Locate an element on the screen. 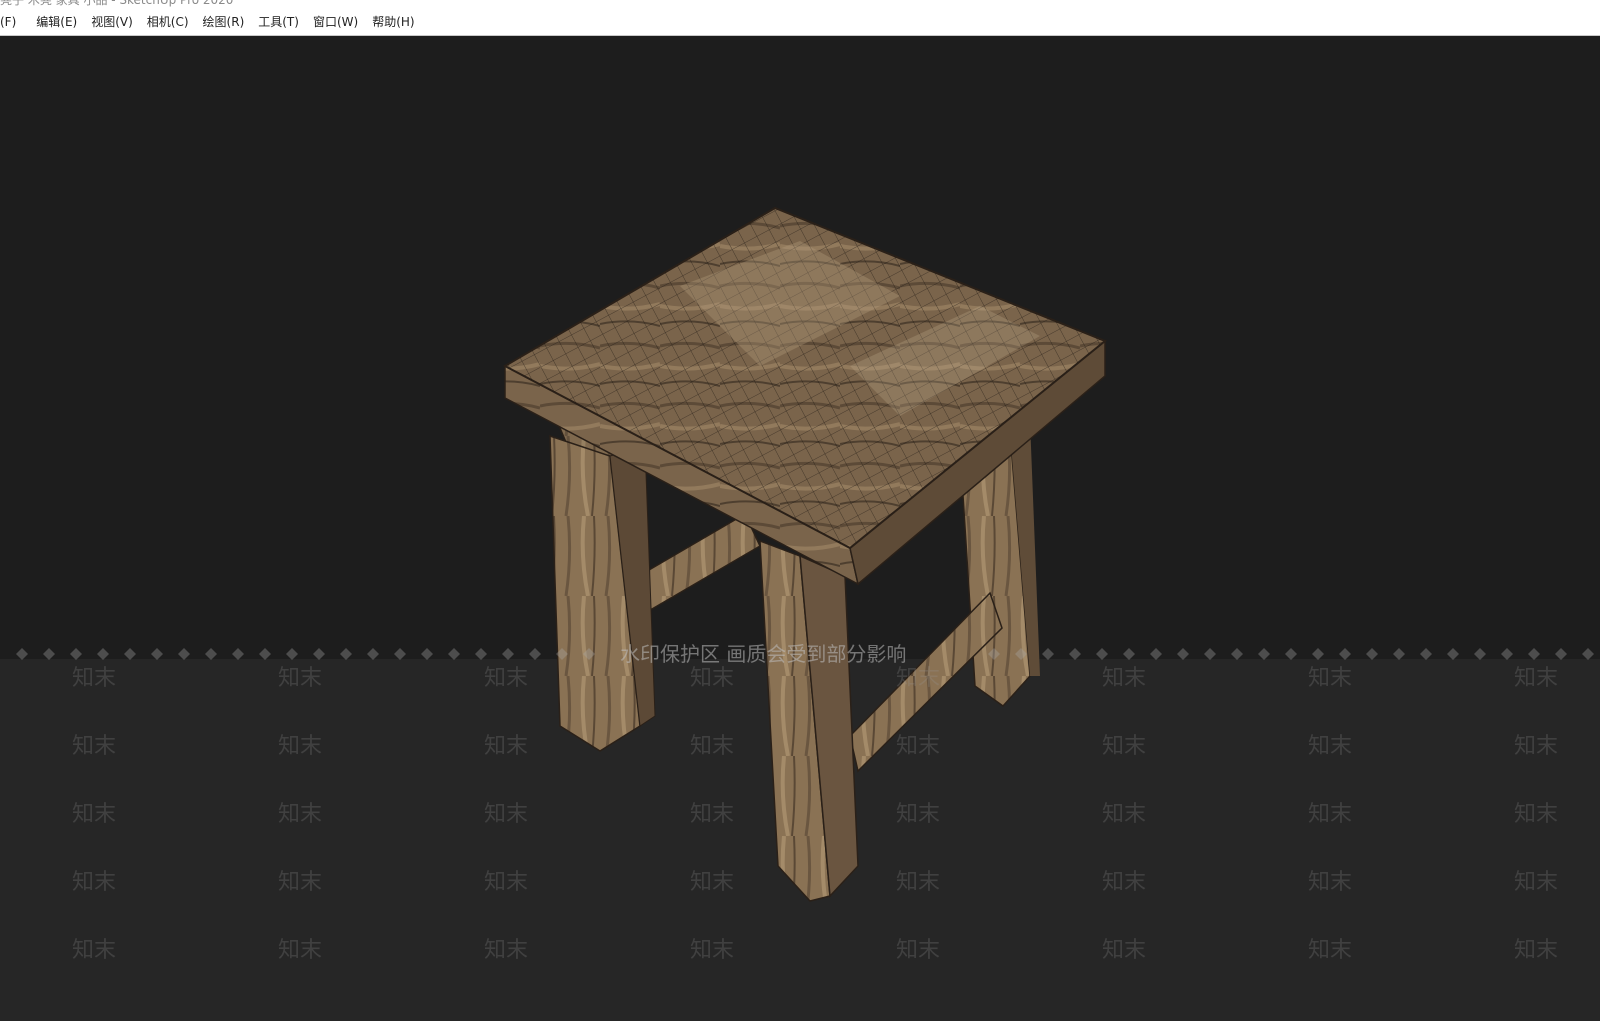 This screenshot has width=1600, height=1021. menu-edit: 编辑(E) is located at coordinates (56, 22).